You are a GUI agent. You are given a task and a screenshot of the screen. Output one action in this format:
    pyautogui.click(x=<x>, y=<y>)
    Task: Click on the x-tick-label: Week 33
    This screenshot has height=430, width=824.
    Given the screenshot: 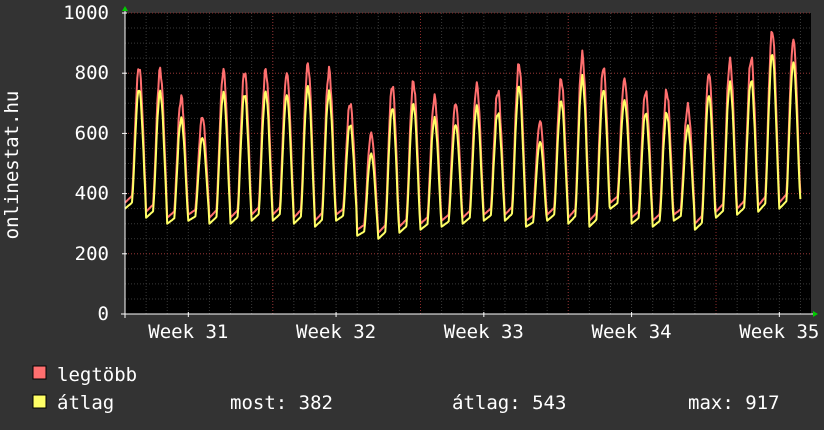 What is the action you would take?
    pyautogui.click(x=484, y=332)
    